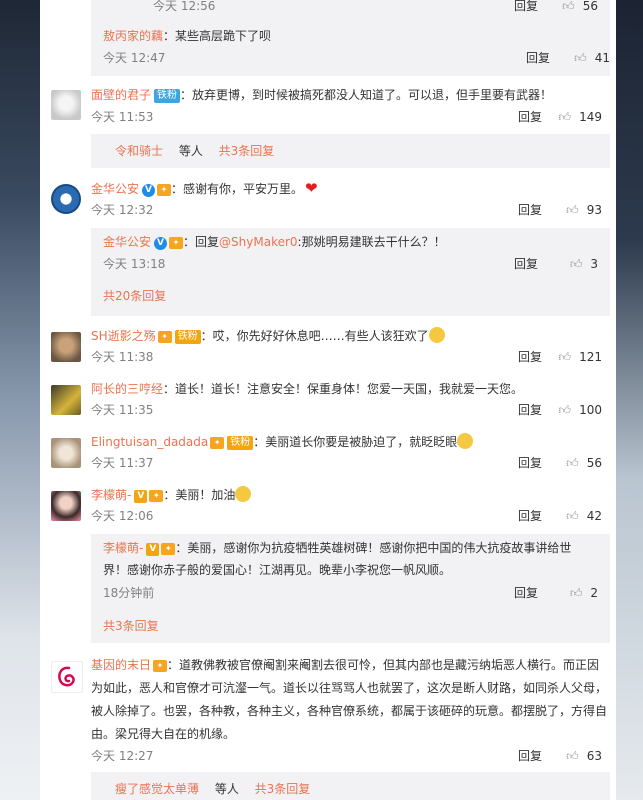 The width and height of the screenshot is (643, 800). I want to click on like-count: 93, so click(594, 210).